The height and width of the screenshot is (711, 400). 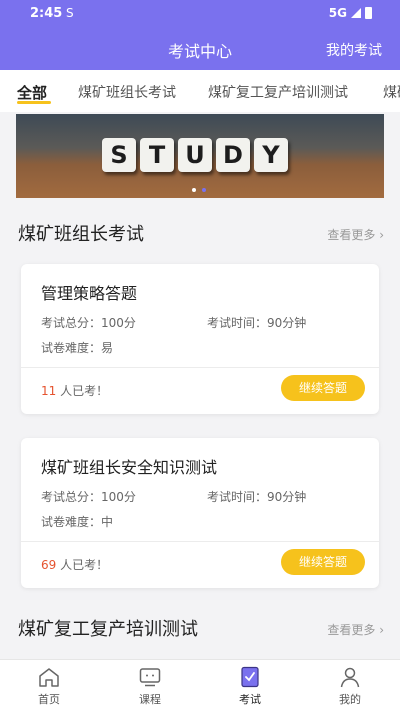 What do you see at coordinates (368, 13) in the screenshot?
I see `battery-icon` at bounding box center [368, 13].